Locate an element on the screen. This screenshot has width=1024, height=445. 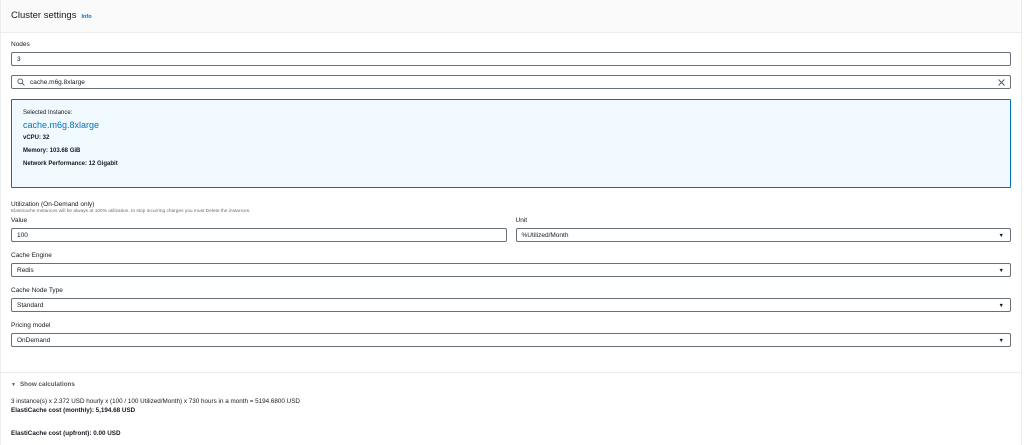
nodes-input: 3 is located at coordinates (511, 59).